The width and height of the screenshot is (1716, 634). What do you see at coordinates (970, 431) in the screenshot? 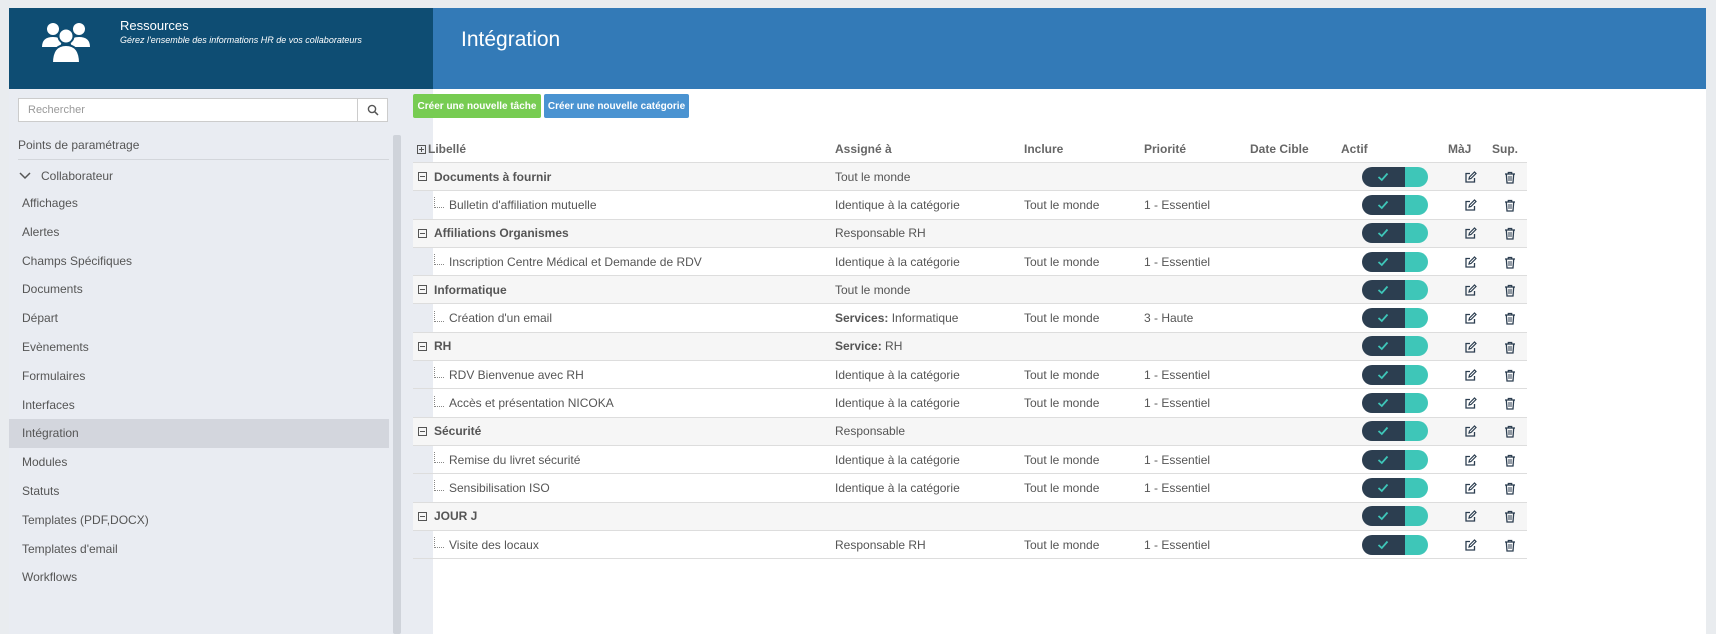
I see `category-row: Sécurité Responsable` at bounding box center [970, 431].